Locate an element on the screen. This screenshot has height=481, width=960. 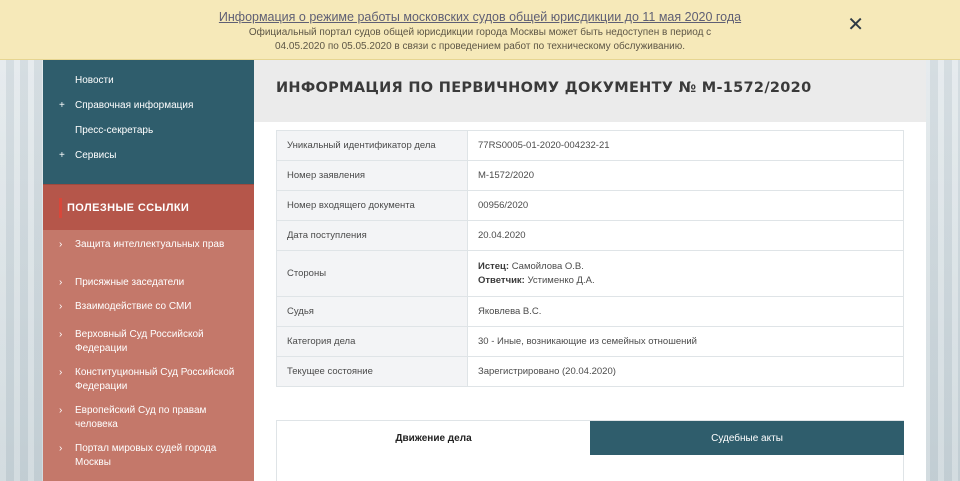
row-value: 77RS0005-01-2020-004232-21 is located at coordinates (685, 145).